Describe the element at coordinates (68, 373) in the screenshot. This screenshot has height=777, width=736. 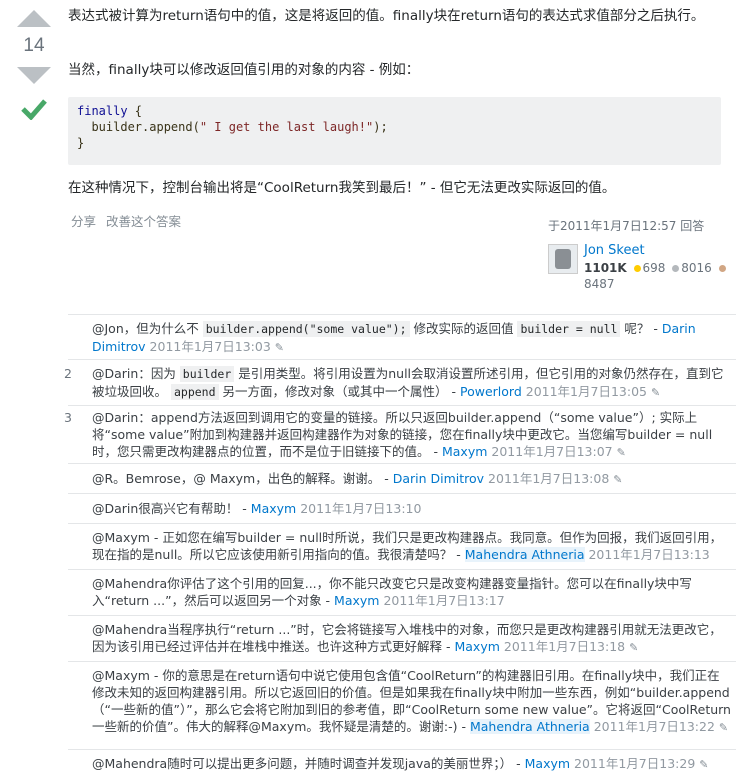
I see `comment-score: 2` at that location.